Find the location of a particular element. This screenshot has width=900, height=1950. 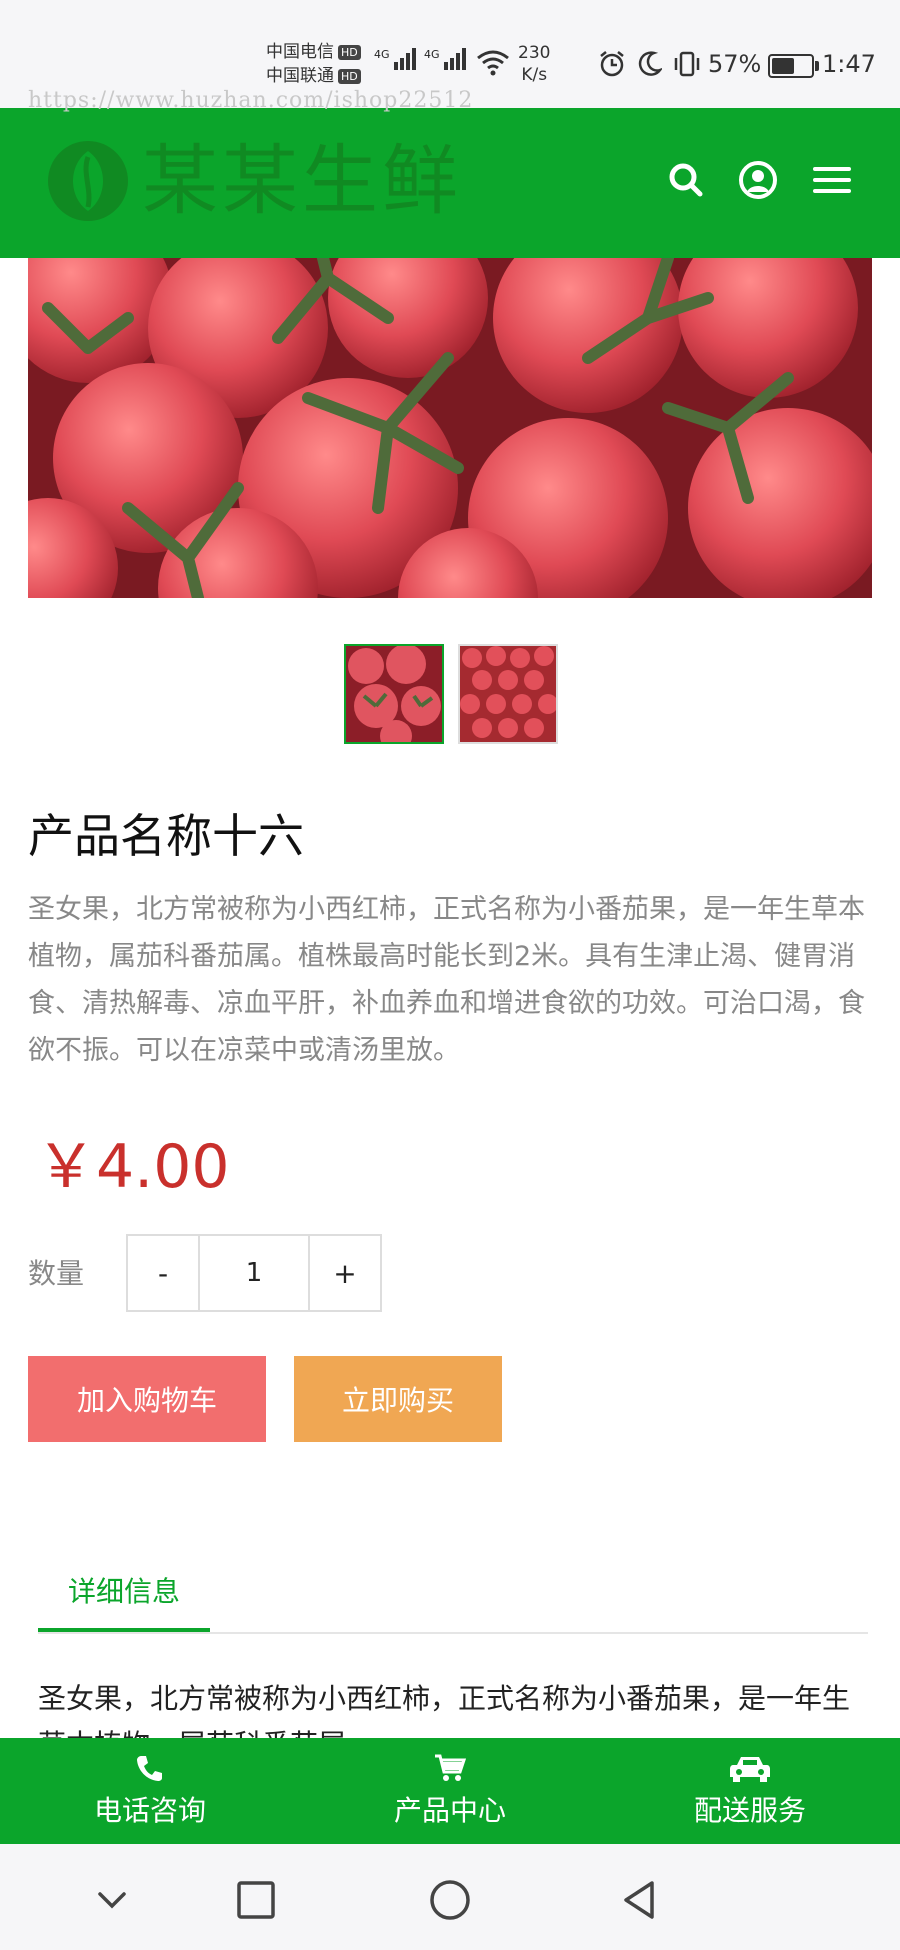

recent-apps-icon is located at coordinates (256, 1900).